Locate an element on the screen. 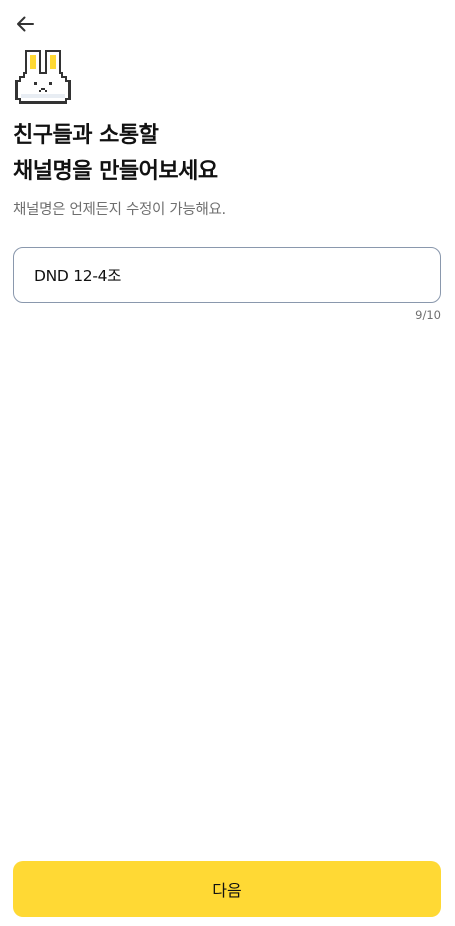 Image resolution: width=455 pixels, height=926 pixels. arrow-left-icon is located at coordinates (25, 24).